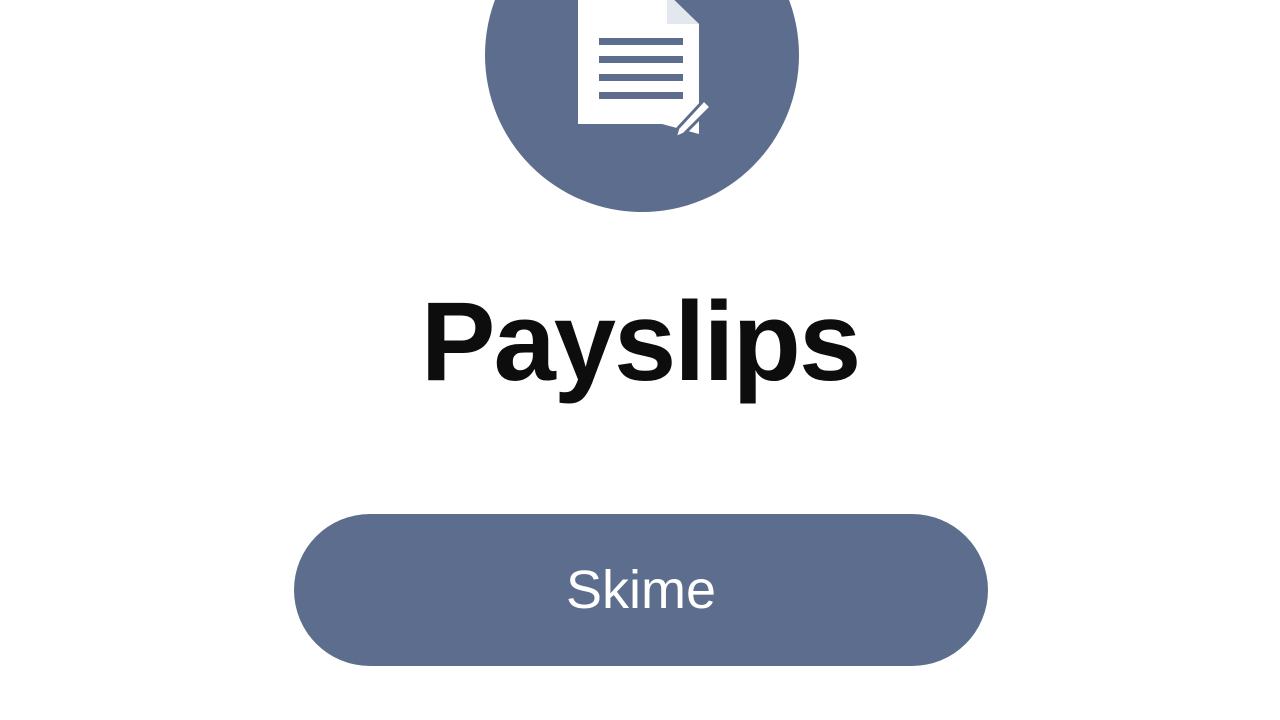 The width and height of the screenshot is (1280, 720). Describe the element at coordinates (646, 70) in the screenshot. I see `document-pencil-icon` at that location.